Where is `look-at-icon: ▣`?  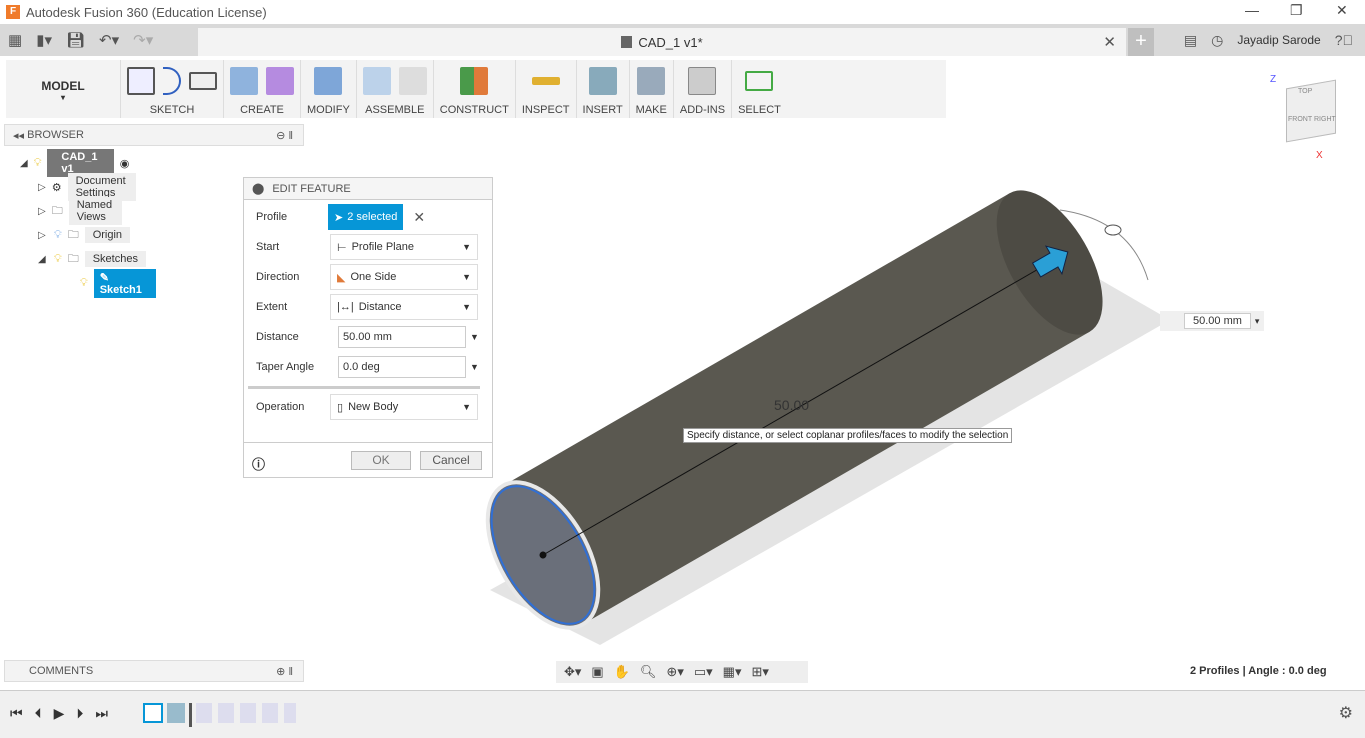
look-at-icon: ▣ is located at coordinates (597, 672).